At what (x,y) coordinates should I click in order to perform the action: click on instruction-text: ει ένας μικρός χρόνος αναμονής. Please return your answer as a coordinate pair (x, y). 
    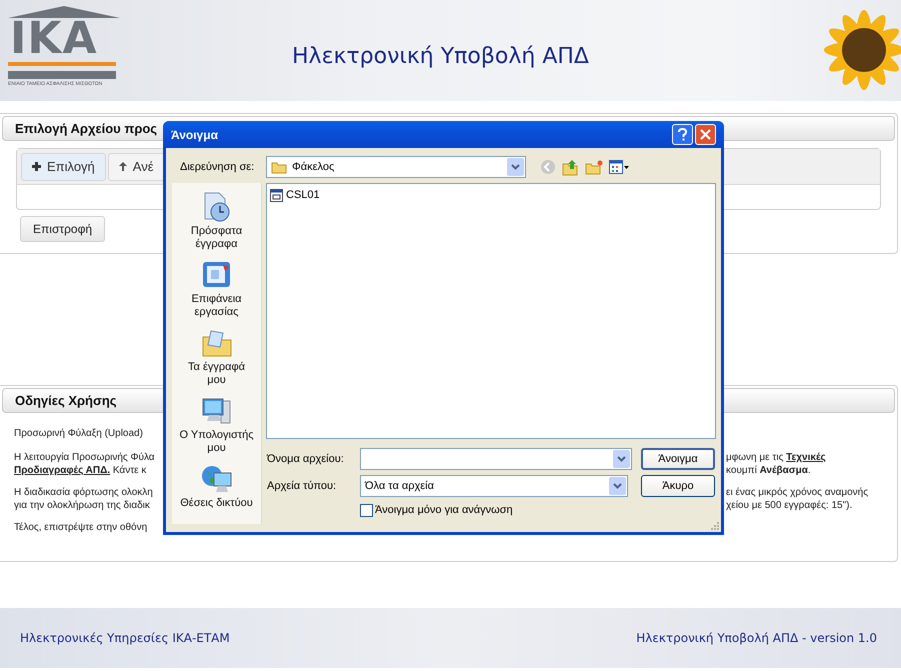
    Looking at the image, I should click on (797, 492).